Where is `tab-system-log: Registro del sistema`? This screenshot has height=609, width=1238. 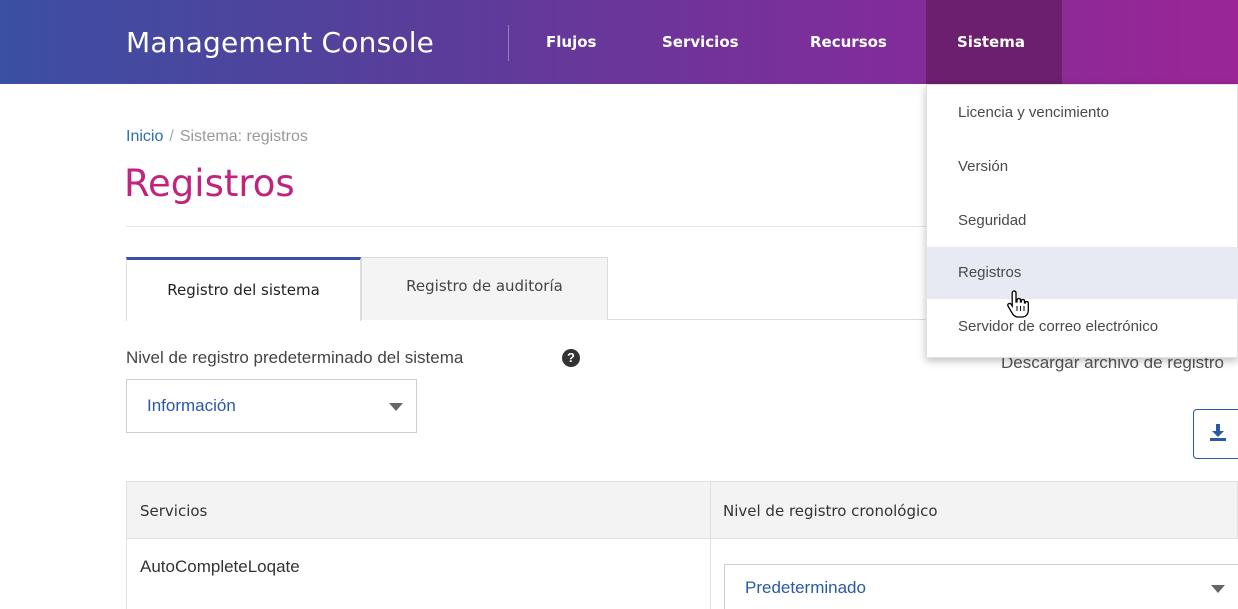
tab-system-log: Registro del sistema is located at coordinates (243, 289).